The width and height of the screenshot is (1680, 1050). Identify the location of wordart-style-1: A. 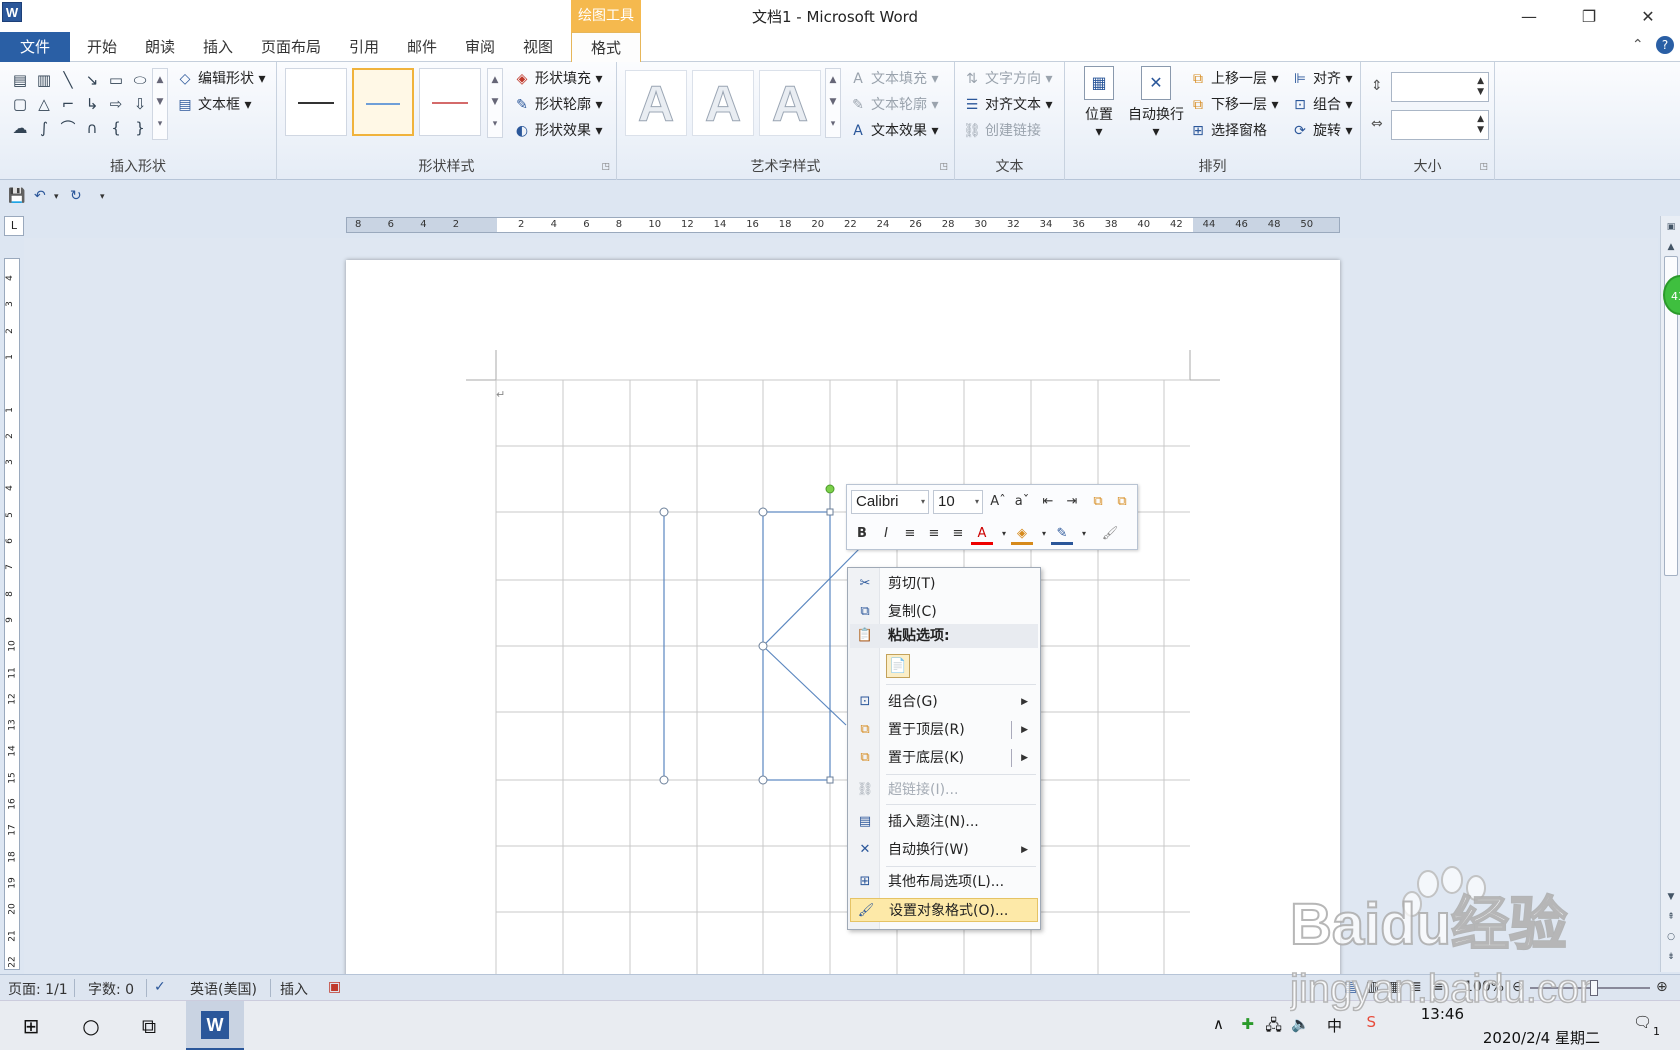
(656, 103).